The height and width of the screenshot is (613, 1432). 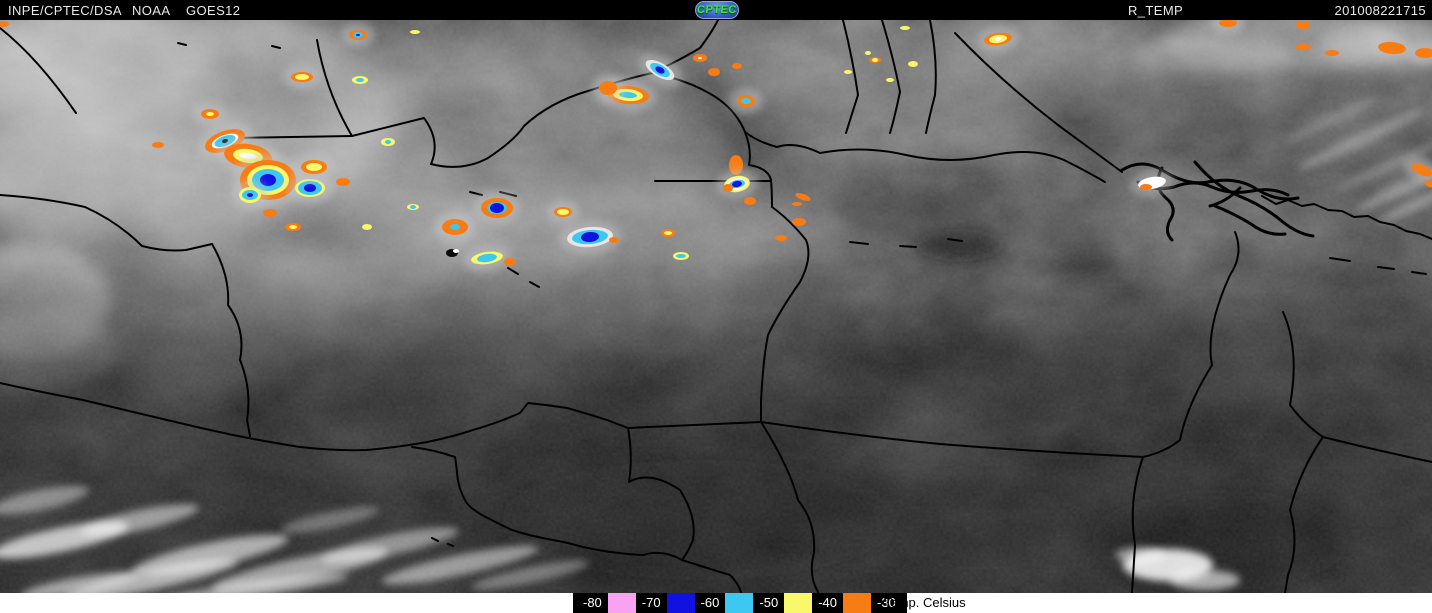 I want to click on legend-label: -70, so click(x=651, y=602).